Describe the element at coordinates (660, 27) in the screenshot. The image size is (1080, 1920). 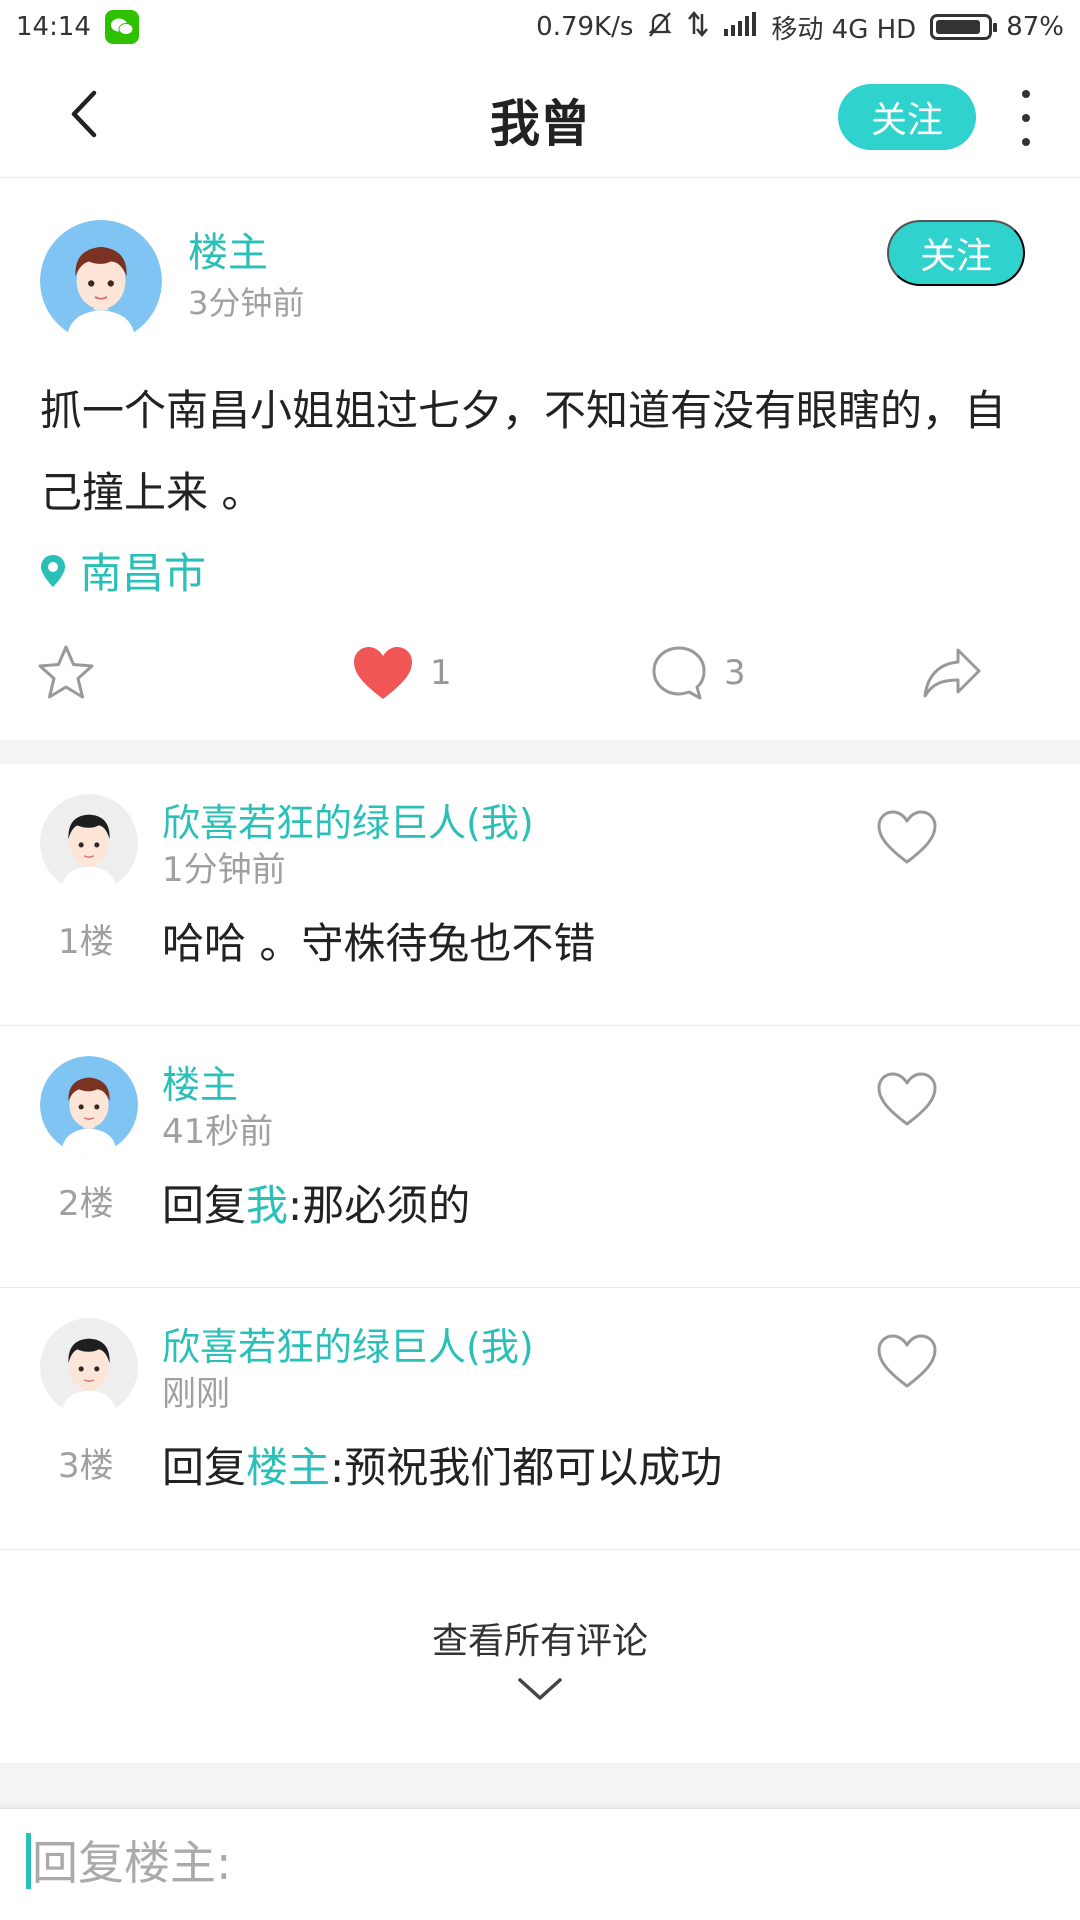
I see `mute-bell-icon` at that location.